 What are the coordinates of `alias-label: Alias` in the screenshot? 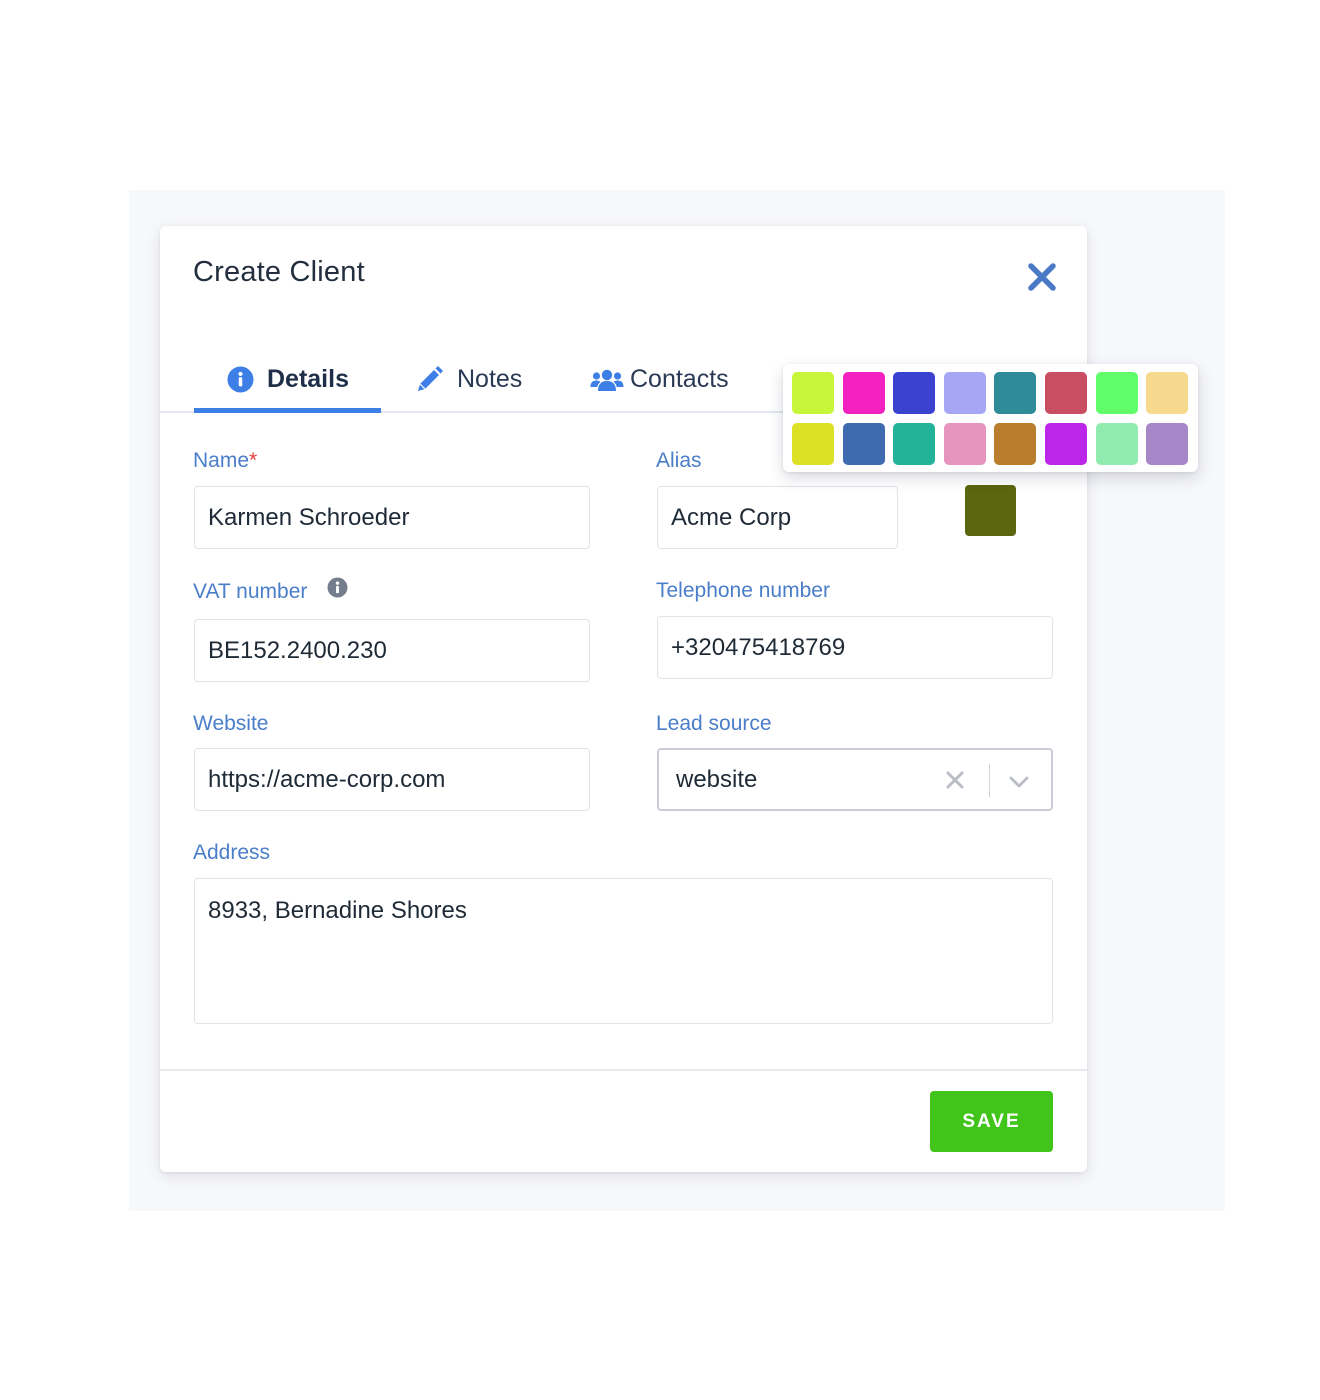 It's located at (679, 460).